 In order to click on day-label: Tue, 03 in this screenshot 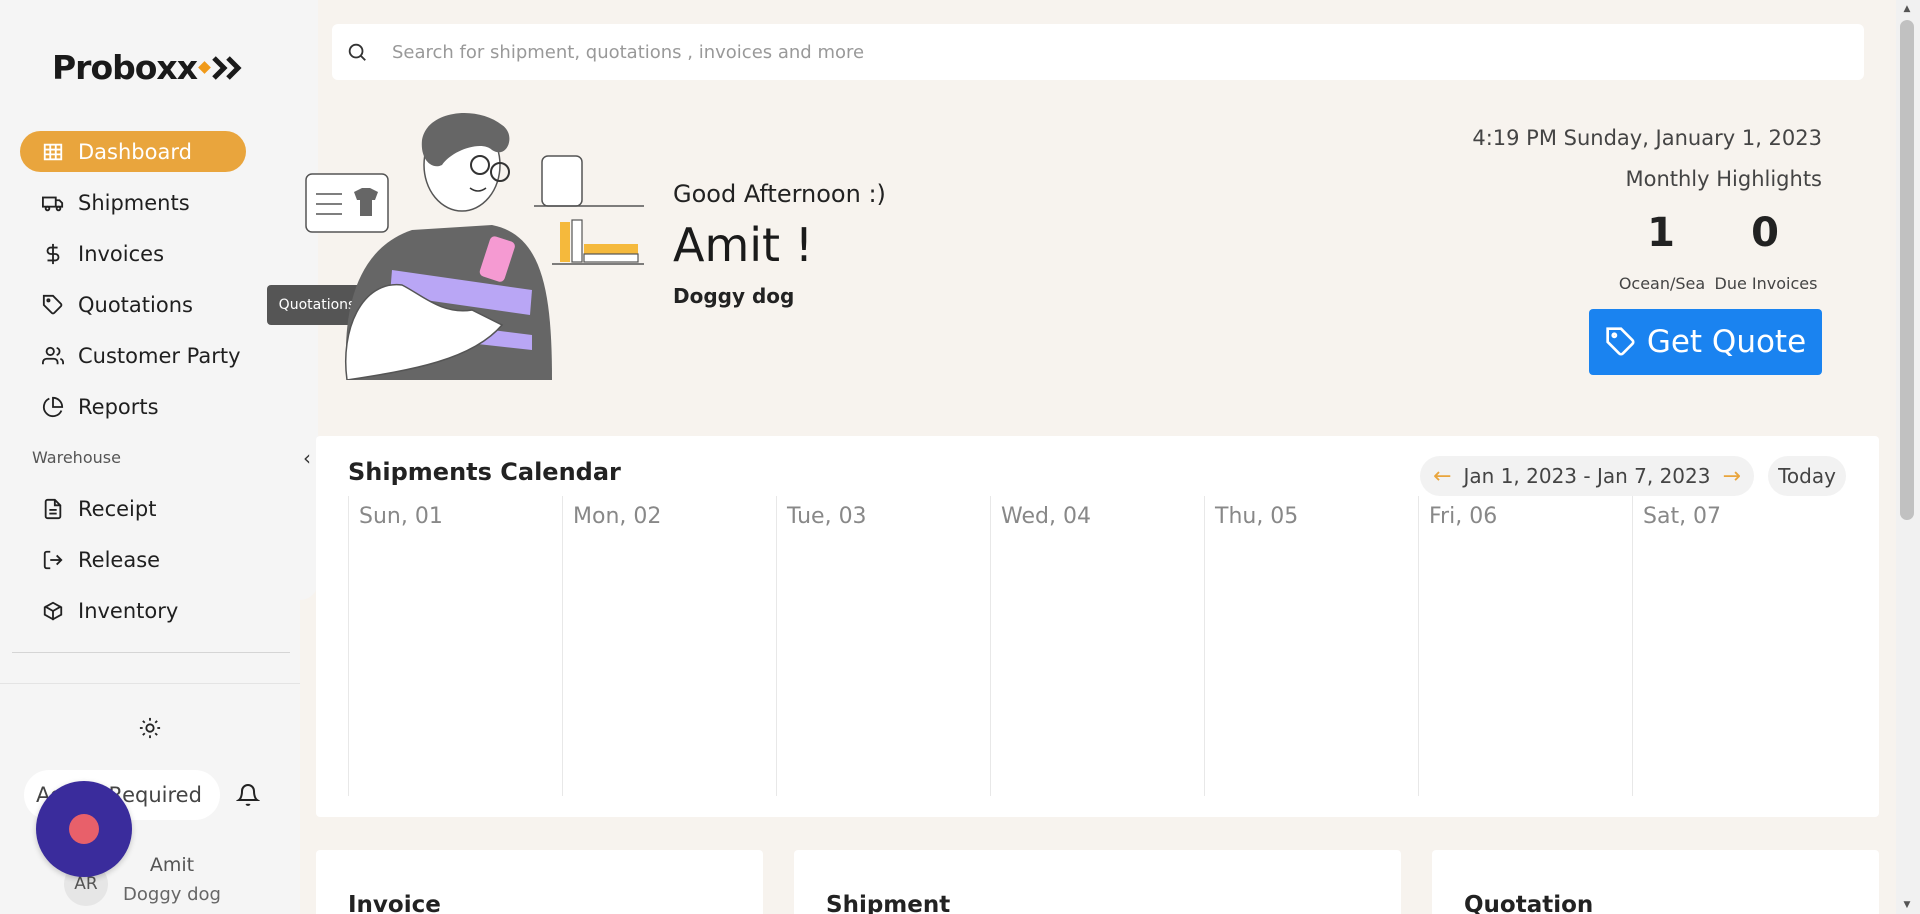, I will do `click(827, 516)`.